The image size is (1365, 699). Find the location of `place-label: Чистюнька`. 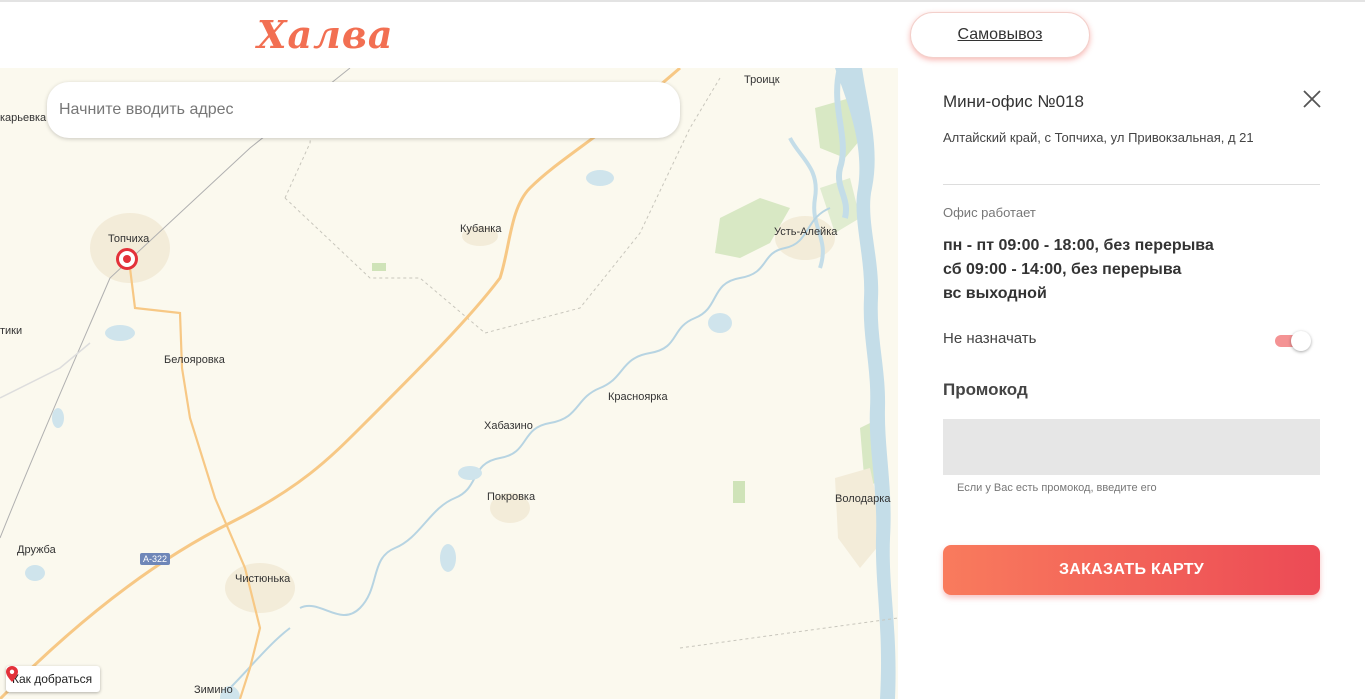

place-label: Чистюнька is located at coordinates (263, 579).